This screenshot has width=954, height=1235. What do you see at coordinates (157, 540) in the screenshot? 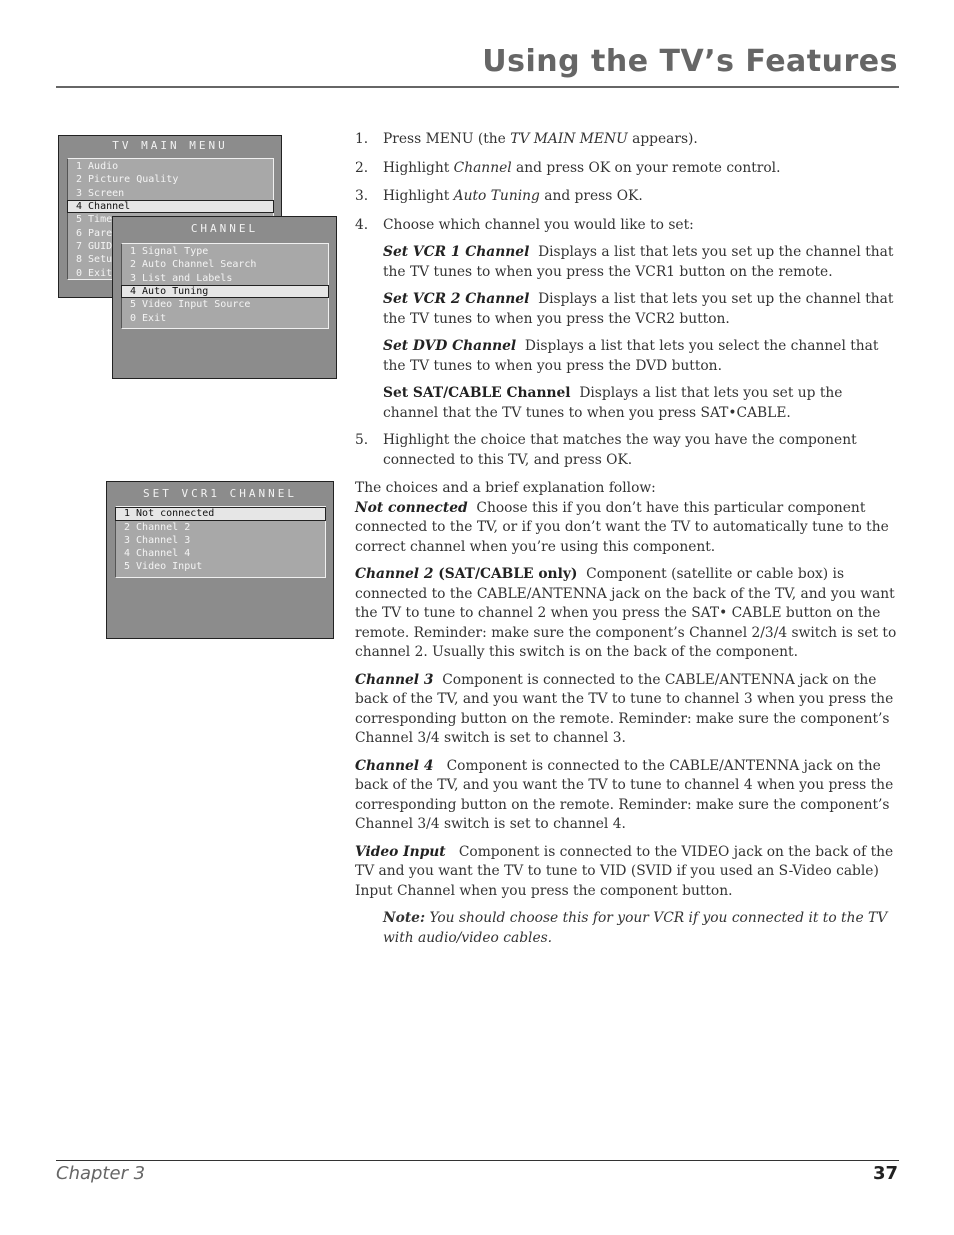
I see `osd-menu-item: 3 Channel 3` at bounding box center [157, 540].